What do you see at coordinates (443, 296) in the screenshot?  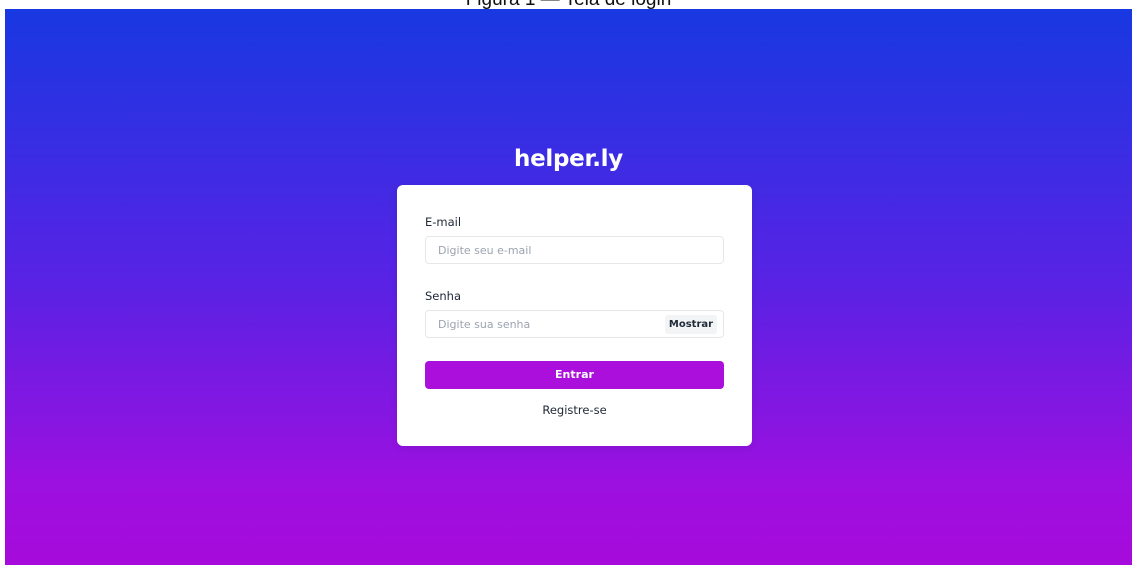 I see `password-label: Senha` at bounding box center [443, 296].